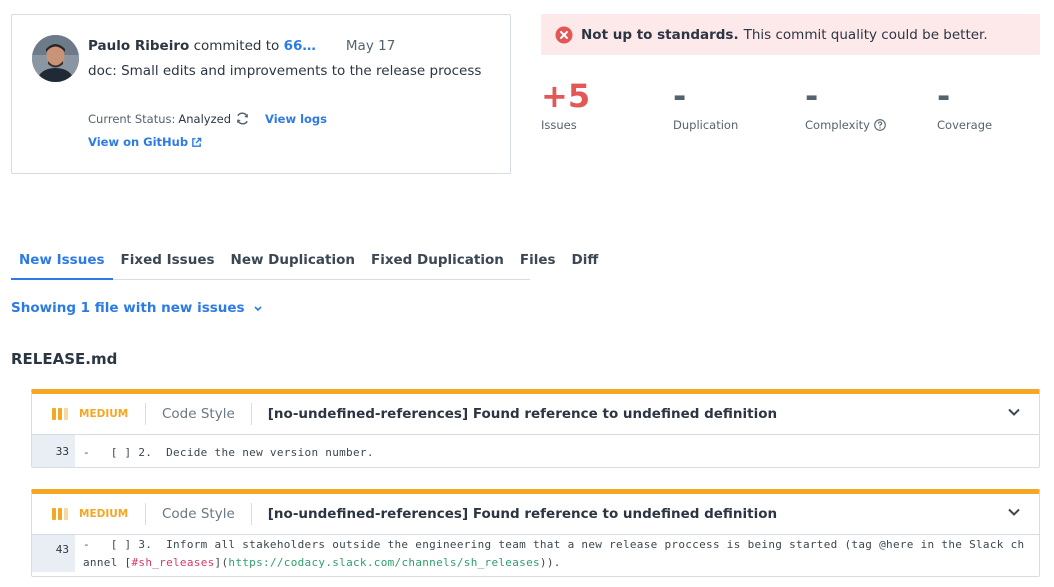 The height and width of the screenshot is (587, 1054). Describe the element at coordinates (566, 96) in the screenshot. I see `metric-issues-value: +5` at that location.